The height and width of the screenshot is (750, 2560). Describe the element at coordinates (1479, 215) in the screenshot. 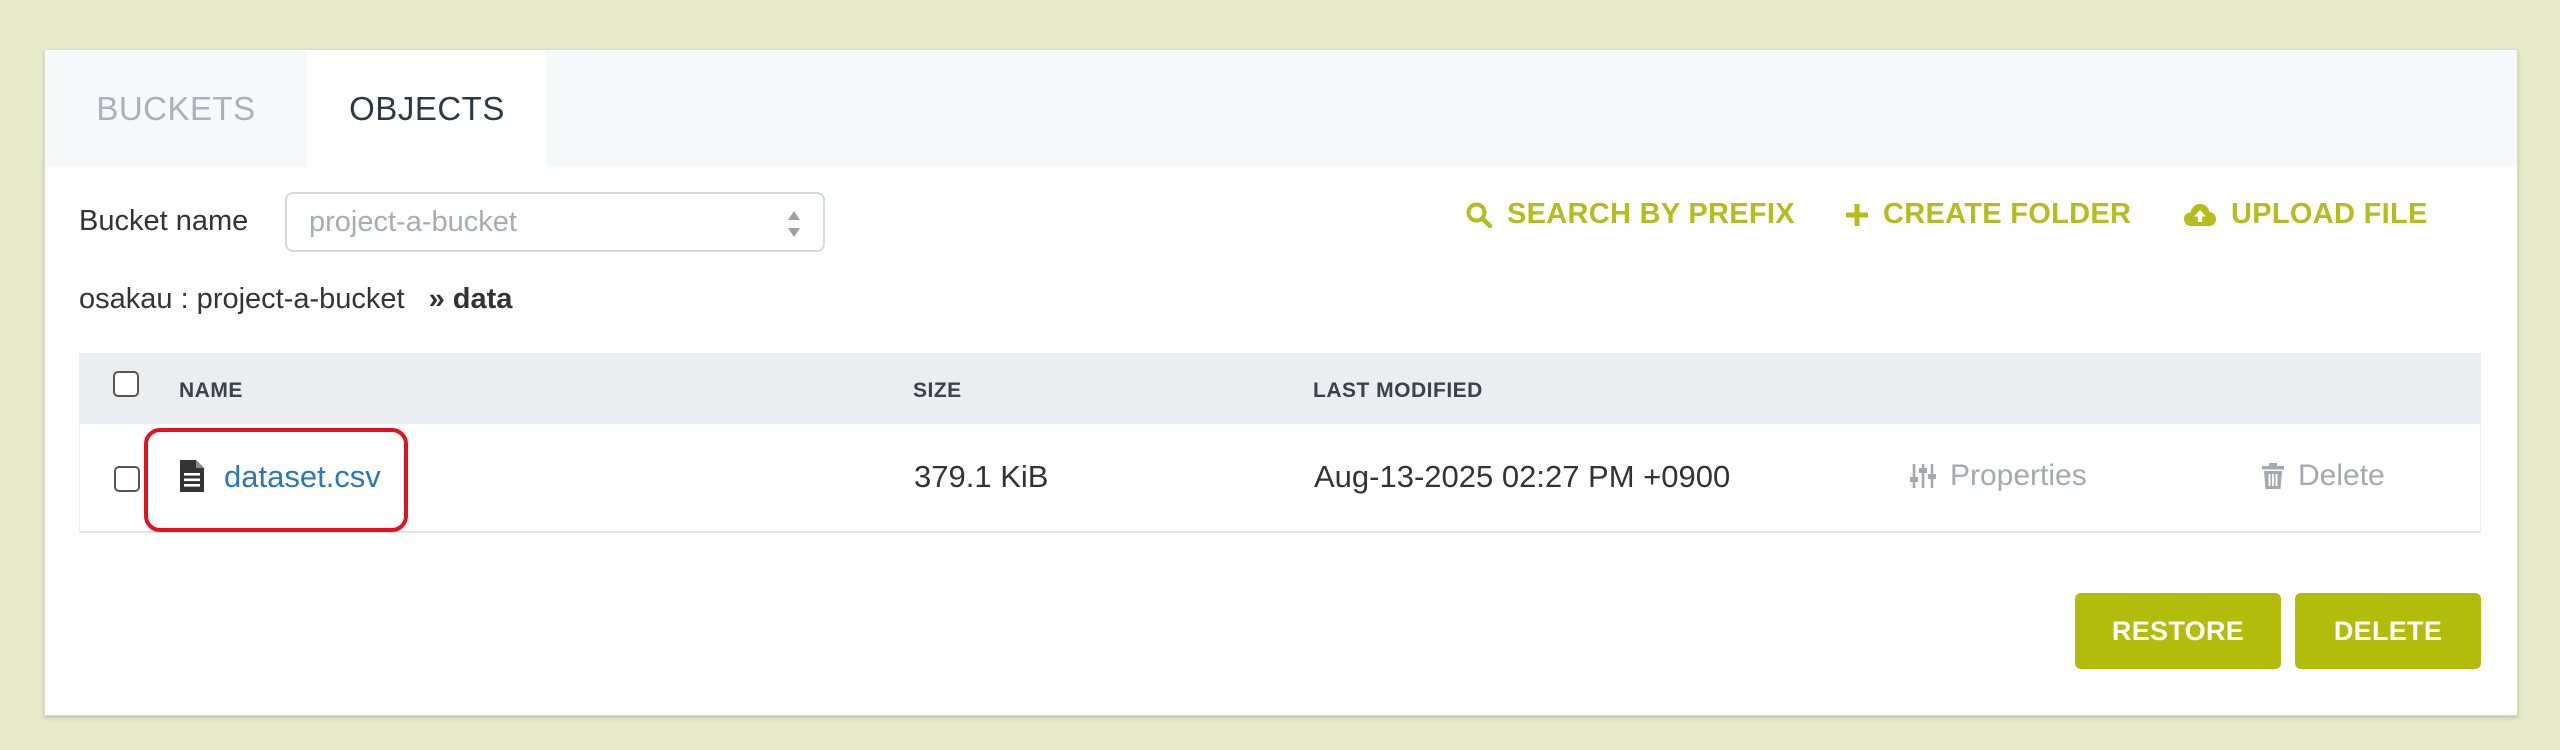

I see `search-icon` at that location.